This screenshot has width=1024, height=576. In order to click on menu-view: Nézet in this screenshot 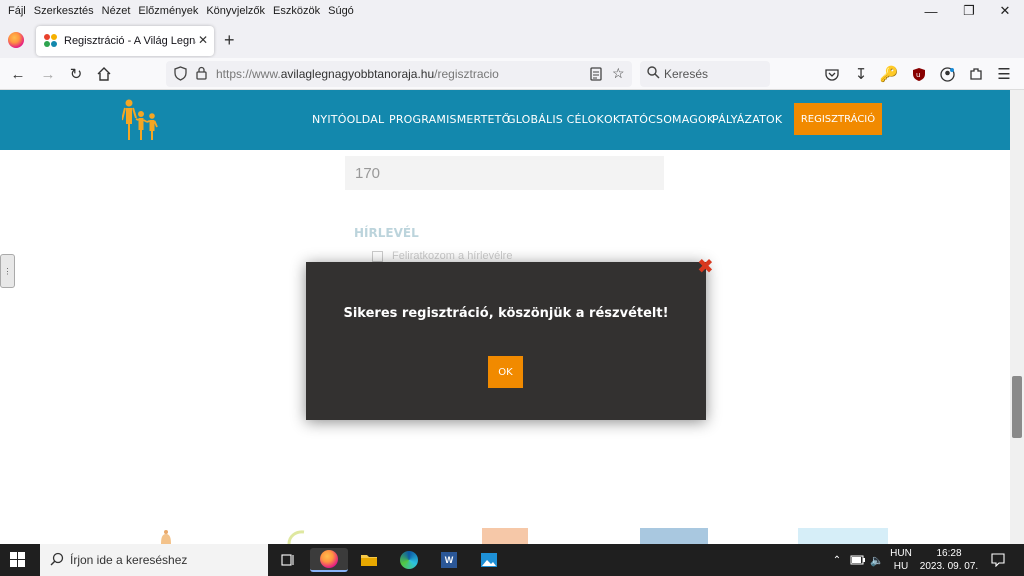, I will do `click(116, 11)`.